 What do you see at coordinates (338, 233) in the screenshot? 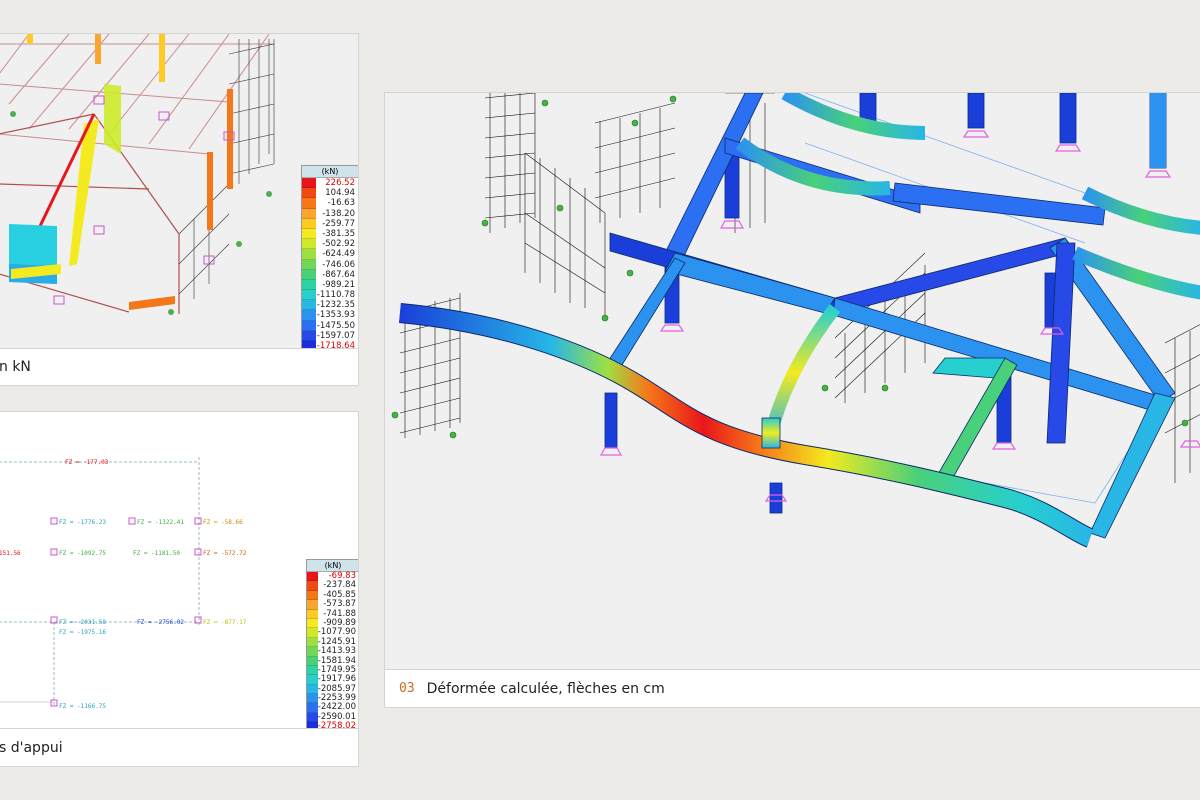
I see `legend-value: -381.35` at bounding box center [338, 233].